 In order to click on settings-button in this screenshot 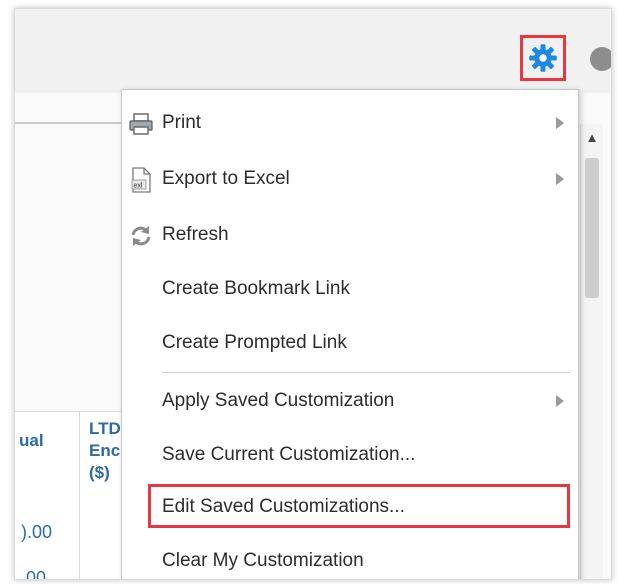, I will do `click(543, 58)`.